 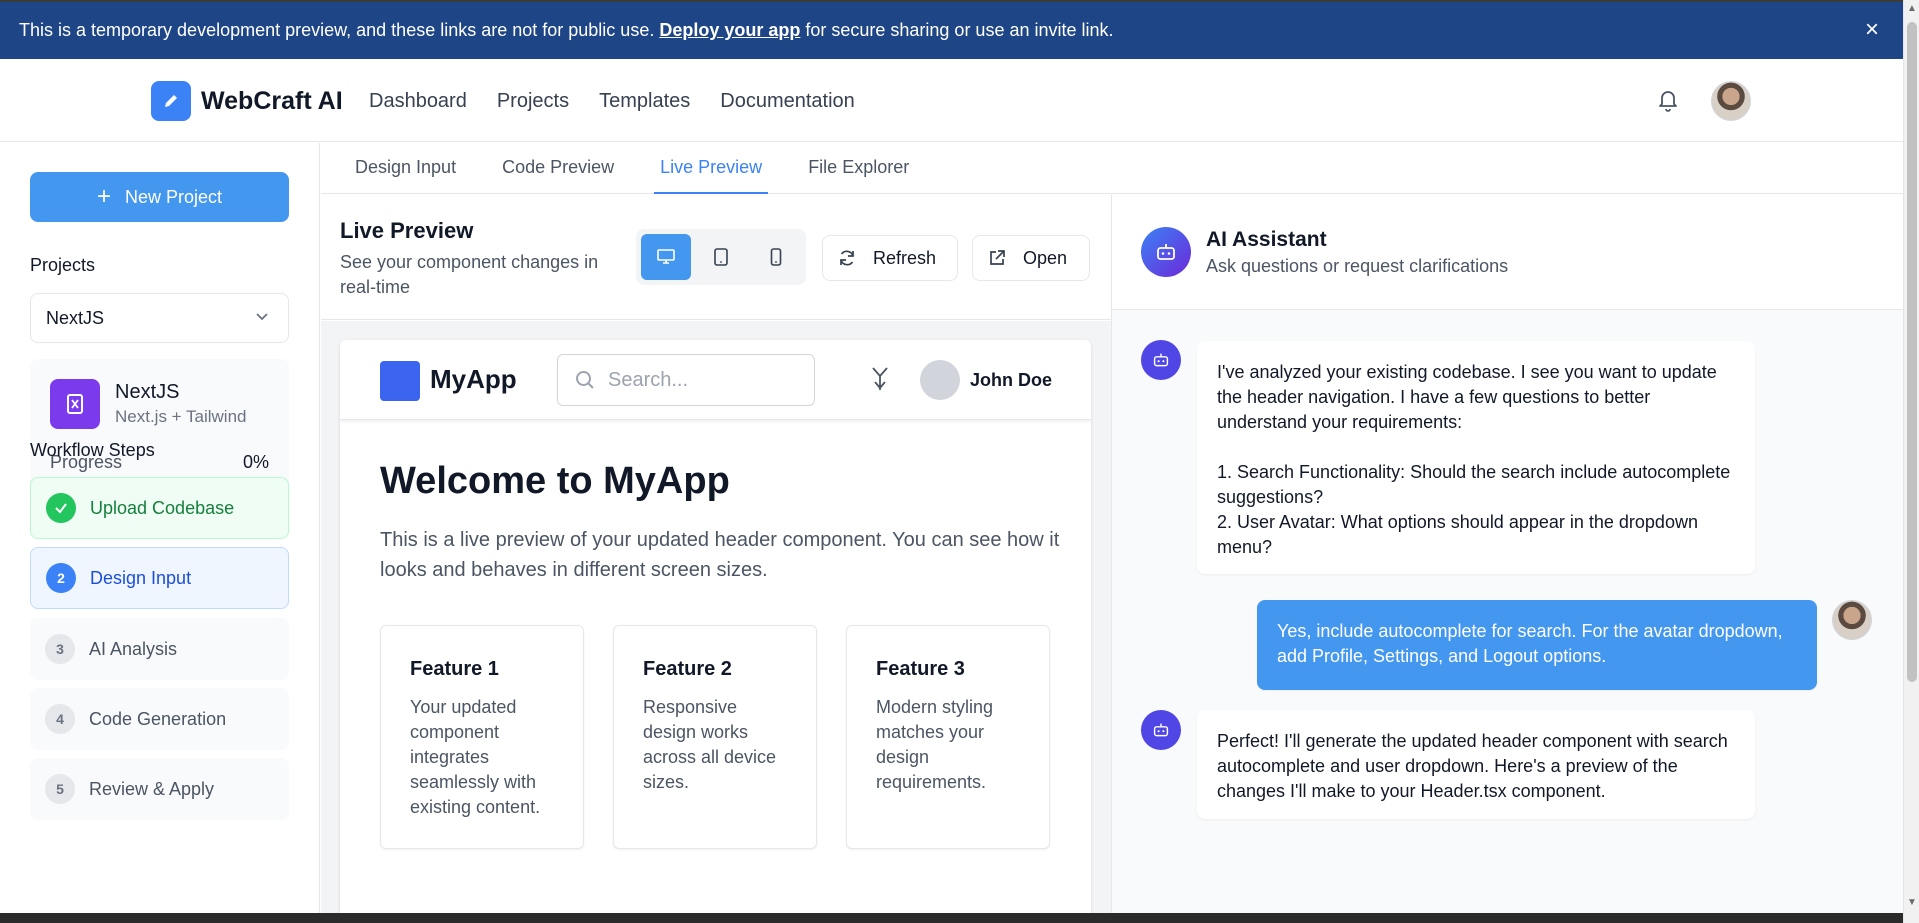 I want to click on nav-projects: Projects, so click(x=533, y=101).